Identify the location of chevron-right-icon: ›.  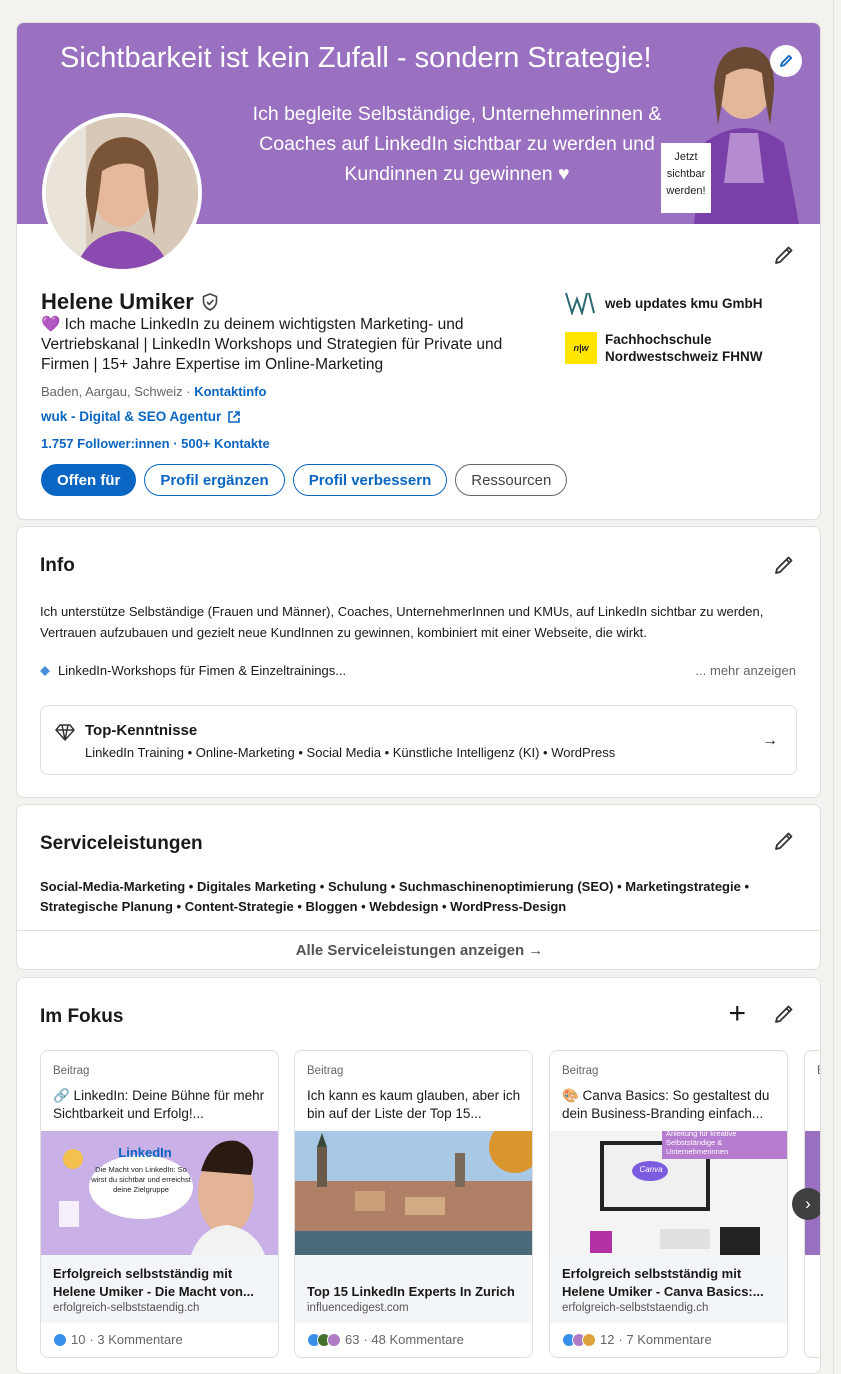
(808, 1203).